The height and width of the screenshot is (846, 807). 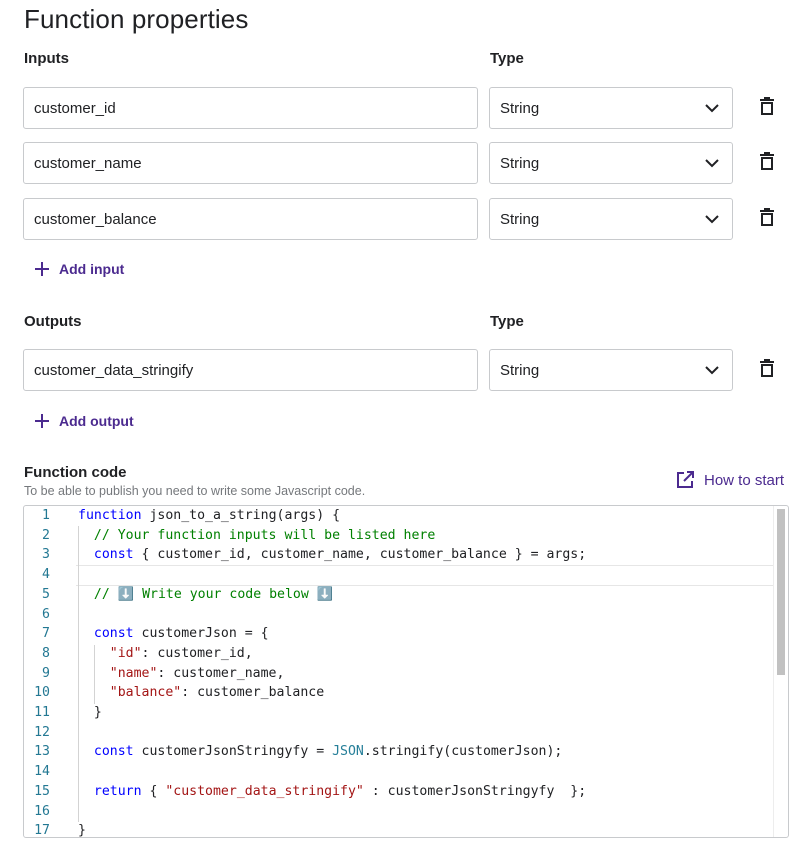 What do you see at coordinates (406, 812) in the screenshot?
I see `code-line: 16` at bounding box center [406, 812].